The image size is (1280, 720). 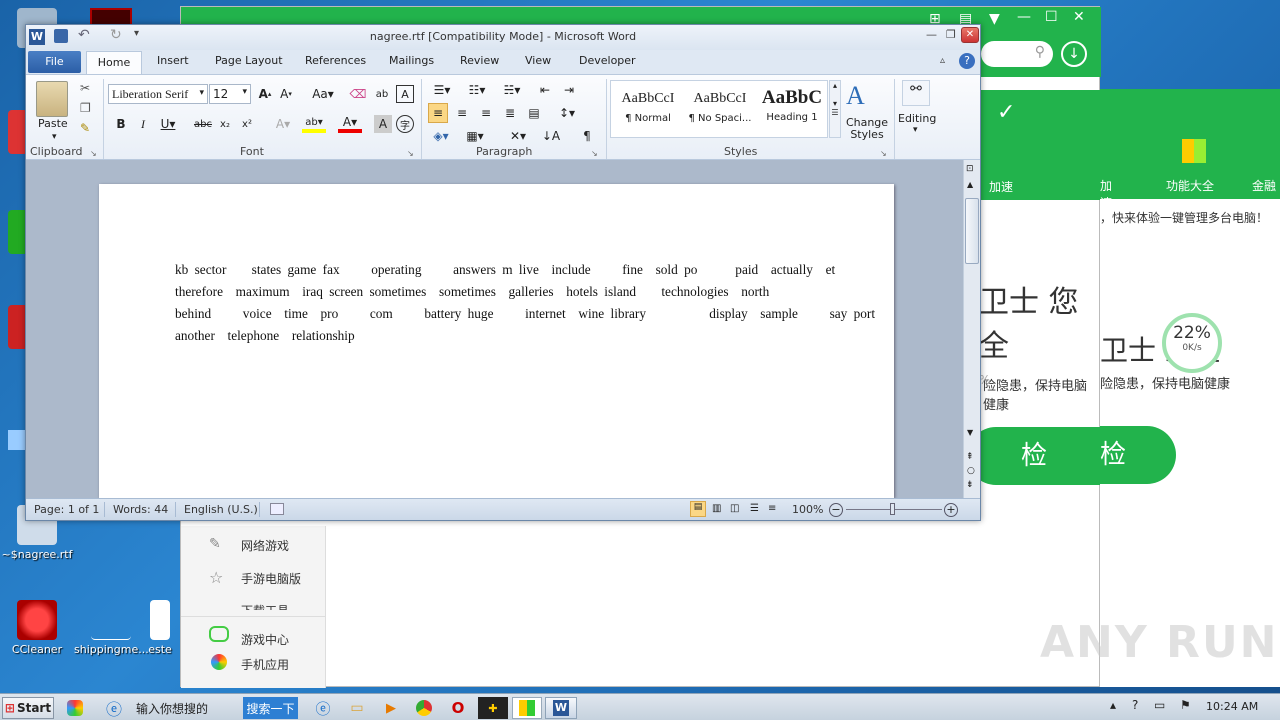 What do you see at coordinates (836, 510) in the screenshot?
I see `zoom-out-icon: −` at bounding box center [836, 510].